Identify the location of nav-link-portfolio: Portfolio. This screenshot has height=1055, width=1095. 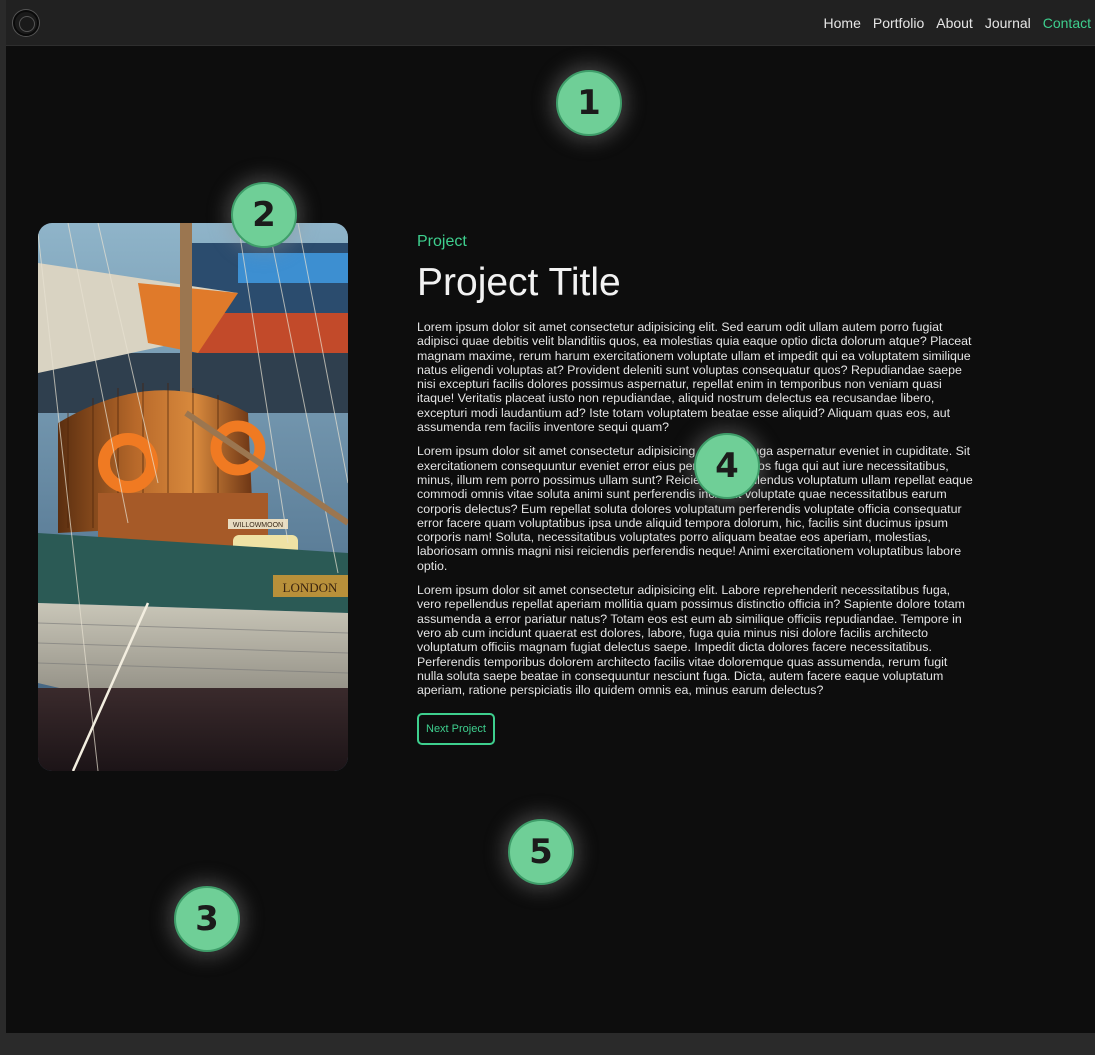
(898, 23).